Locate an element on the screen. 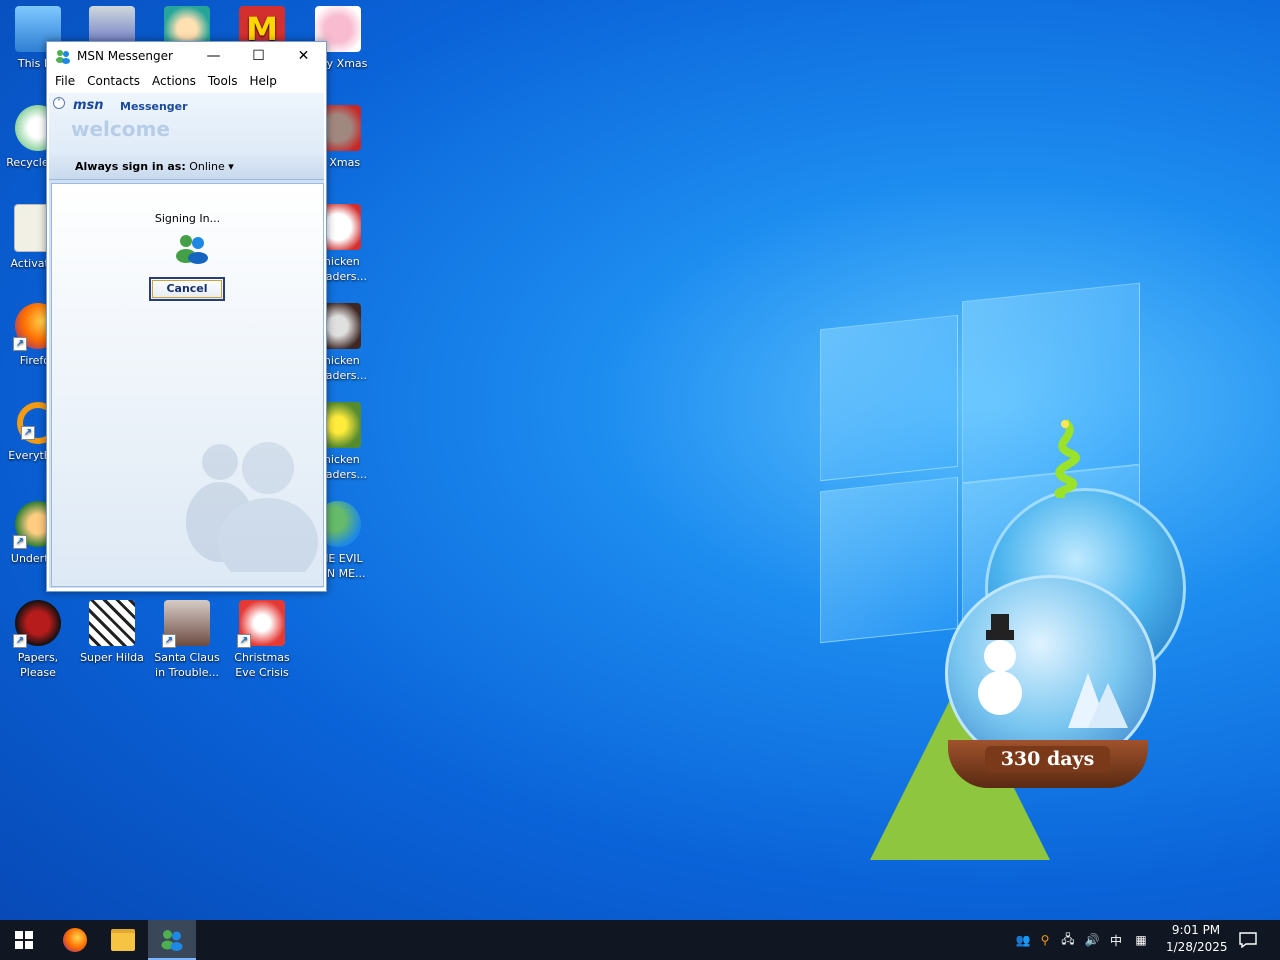 This screenshot has width=1280, height=960. messenger-brand: Messenger is located at coordinates (154, 106).